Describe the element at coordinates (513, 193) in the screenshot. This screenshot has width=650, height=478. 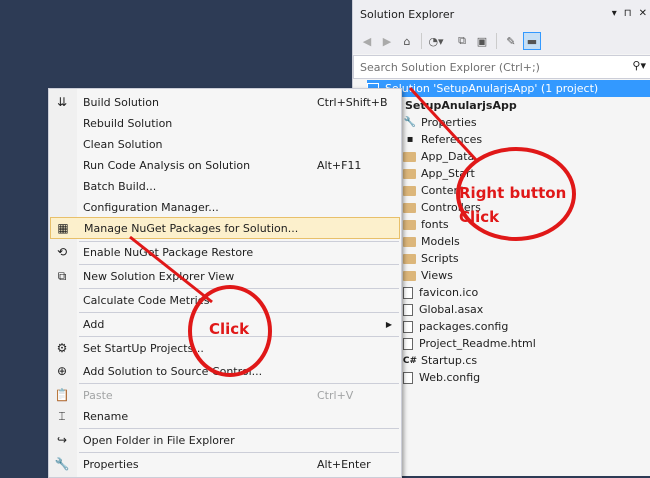
I see `annotation-right-button-label: Right button` at that location.